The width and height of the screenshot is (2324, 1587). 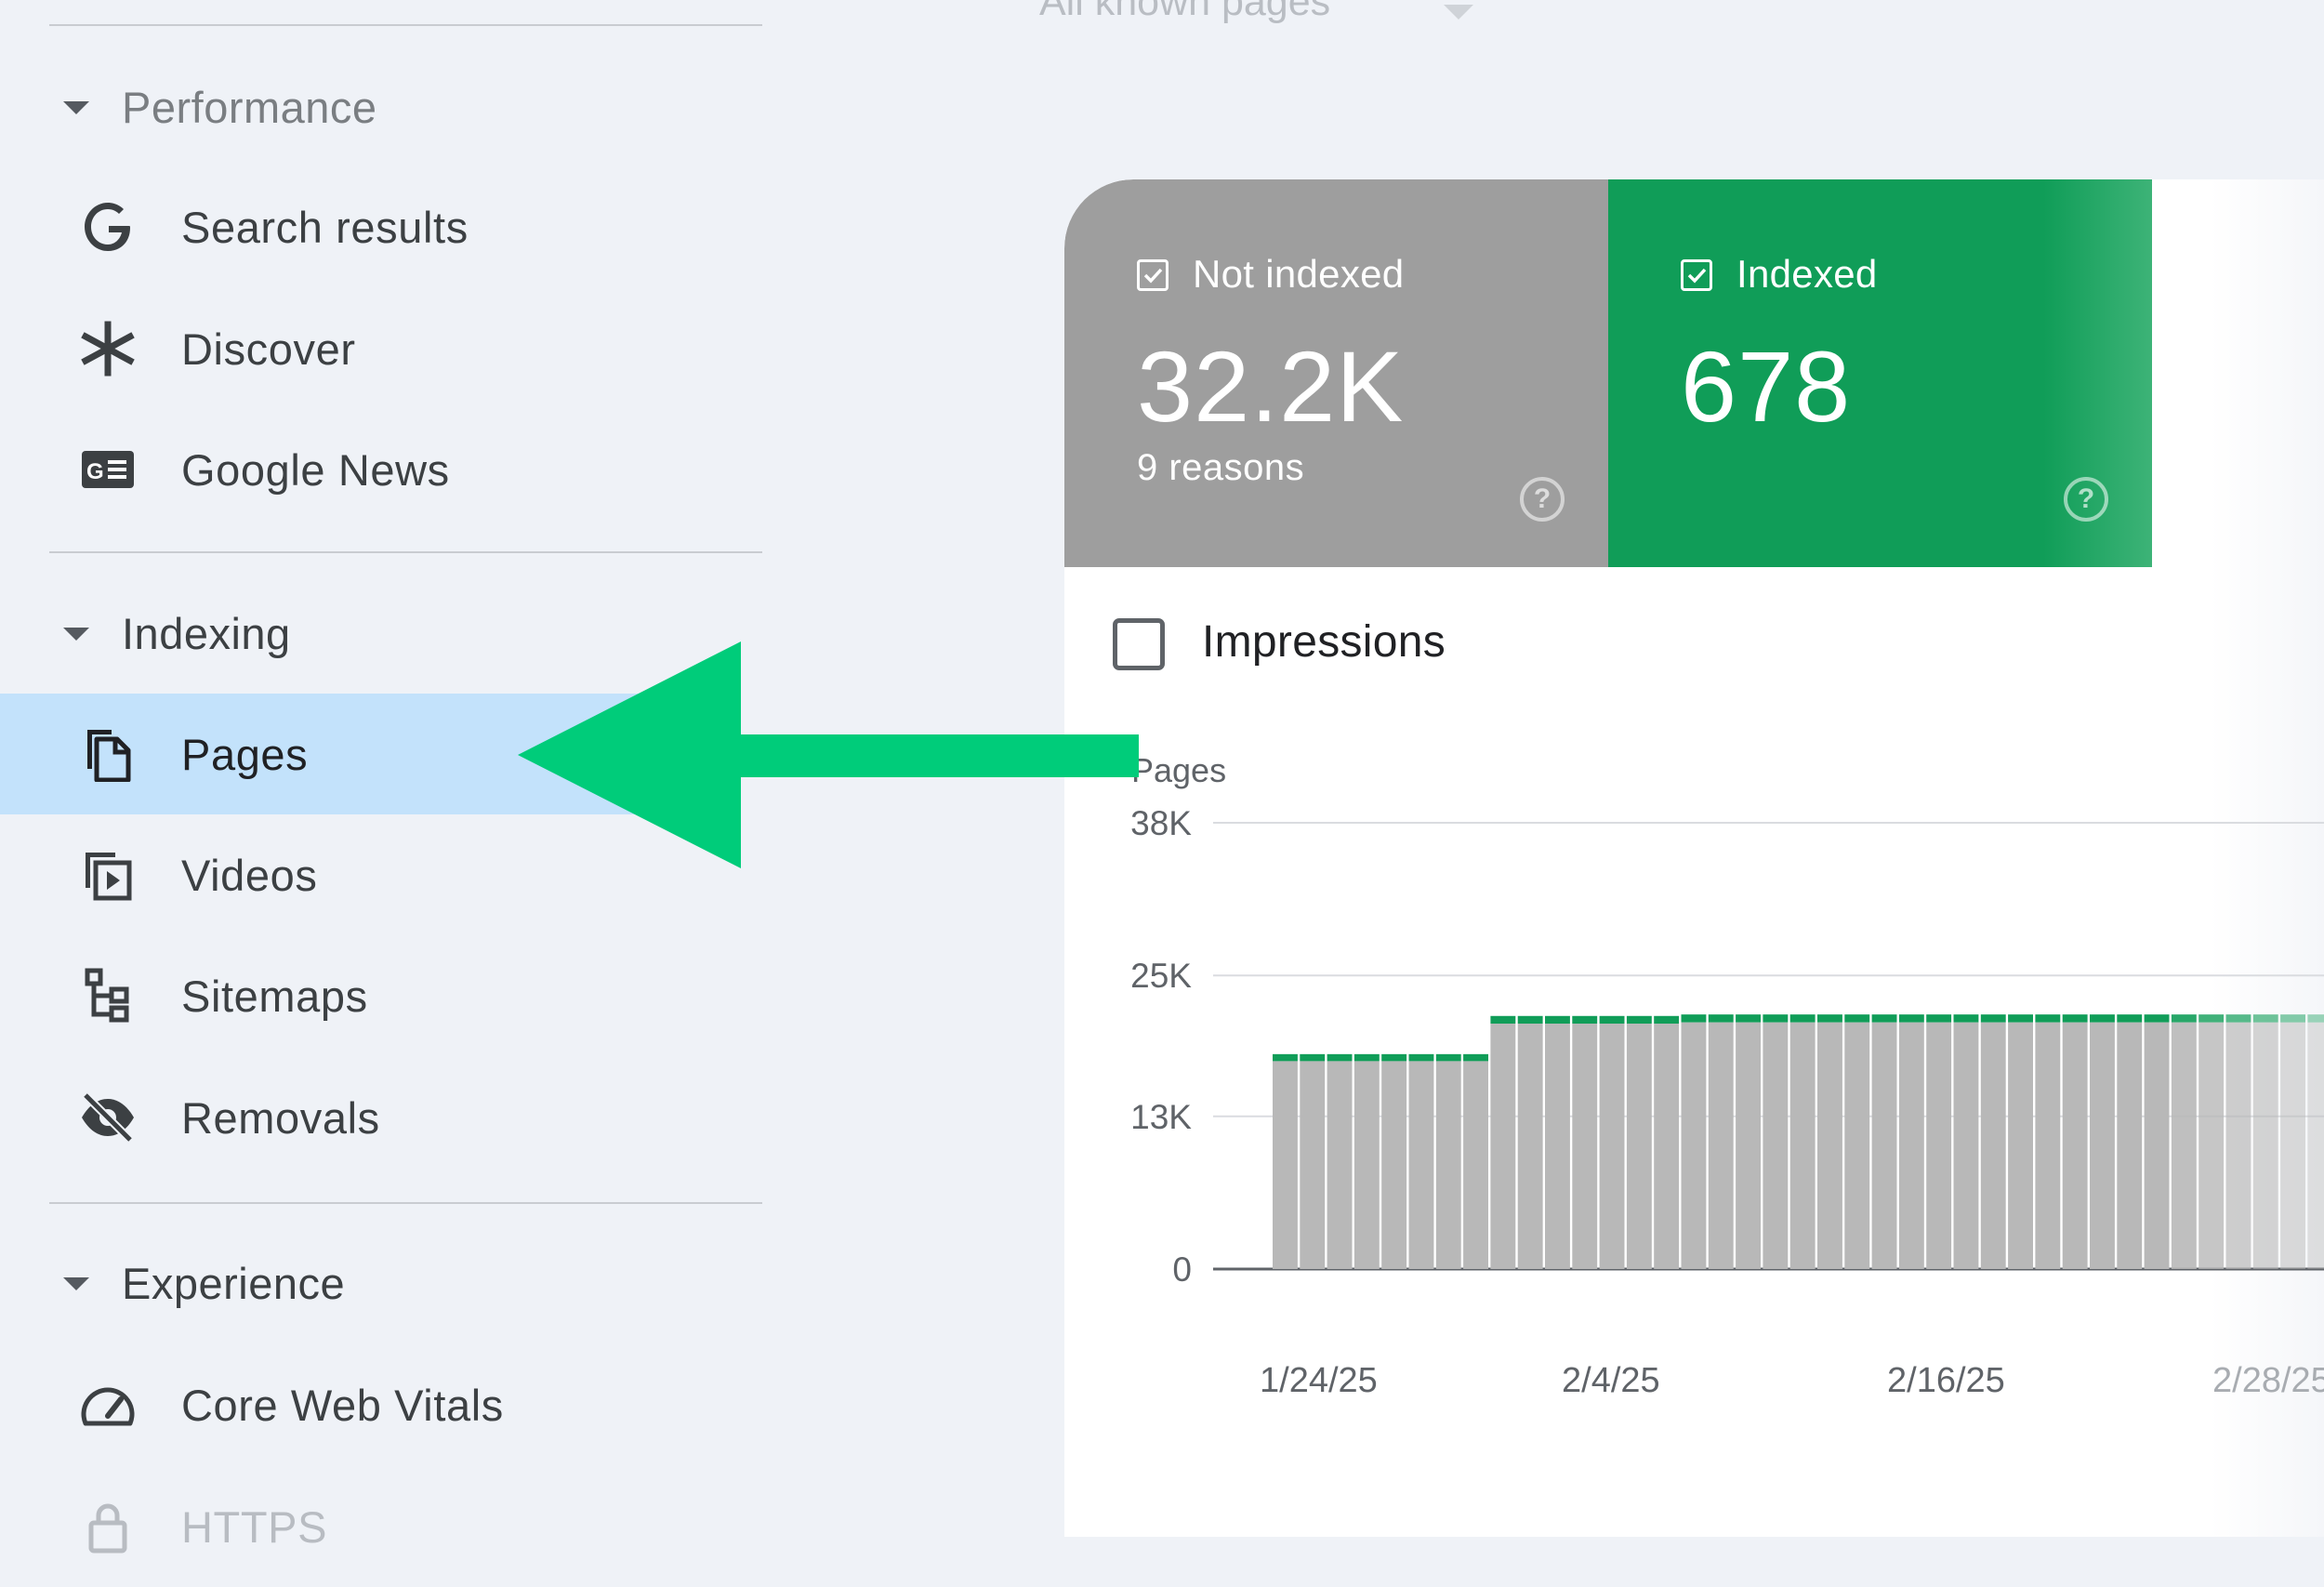 What do you see at coordinates (828, 754) in the screenshot?
I see `annotation-arrow-icon` at bounding box center [828, 754].